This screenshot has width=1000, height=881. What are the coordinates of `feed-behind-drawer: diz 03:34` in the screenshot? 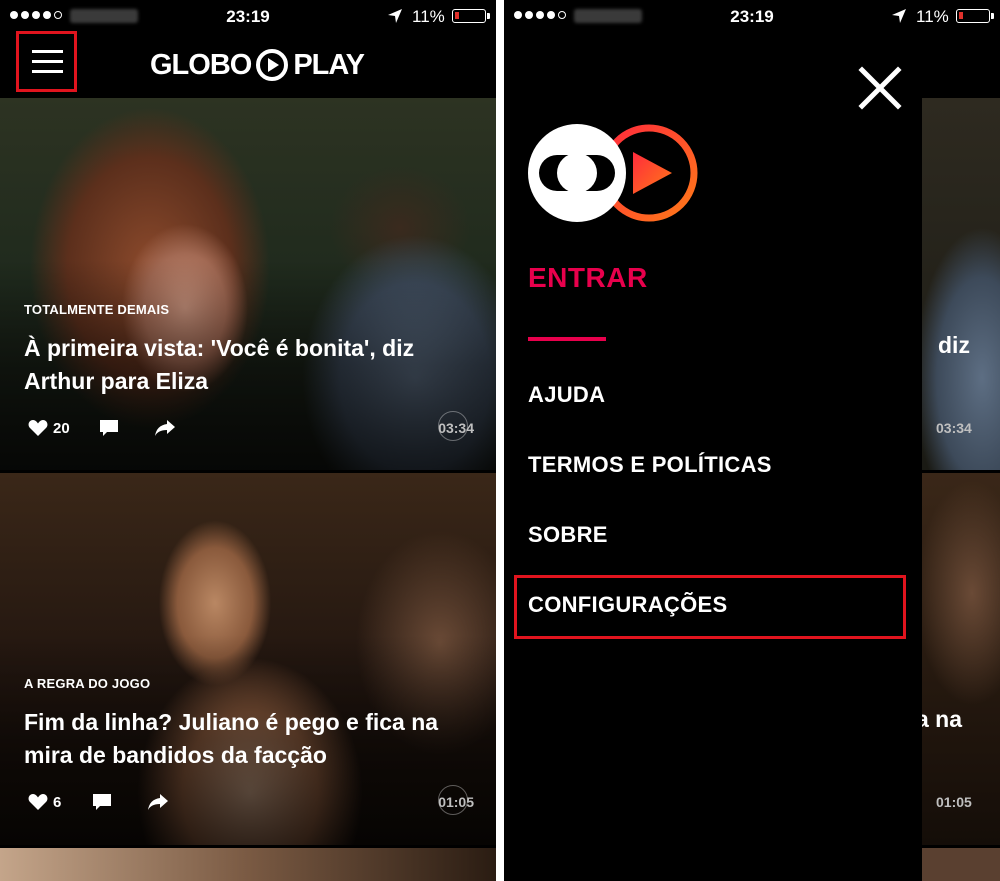 It's located at (961, 284).